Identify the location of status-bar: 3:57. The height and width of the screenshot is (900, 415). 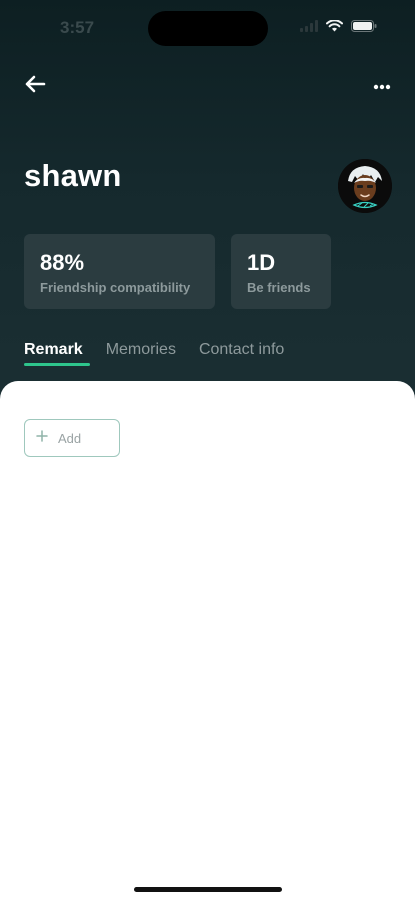
(207, 28).